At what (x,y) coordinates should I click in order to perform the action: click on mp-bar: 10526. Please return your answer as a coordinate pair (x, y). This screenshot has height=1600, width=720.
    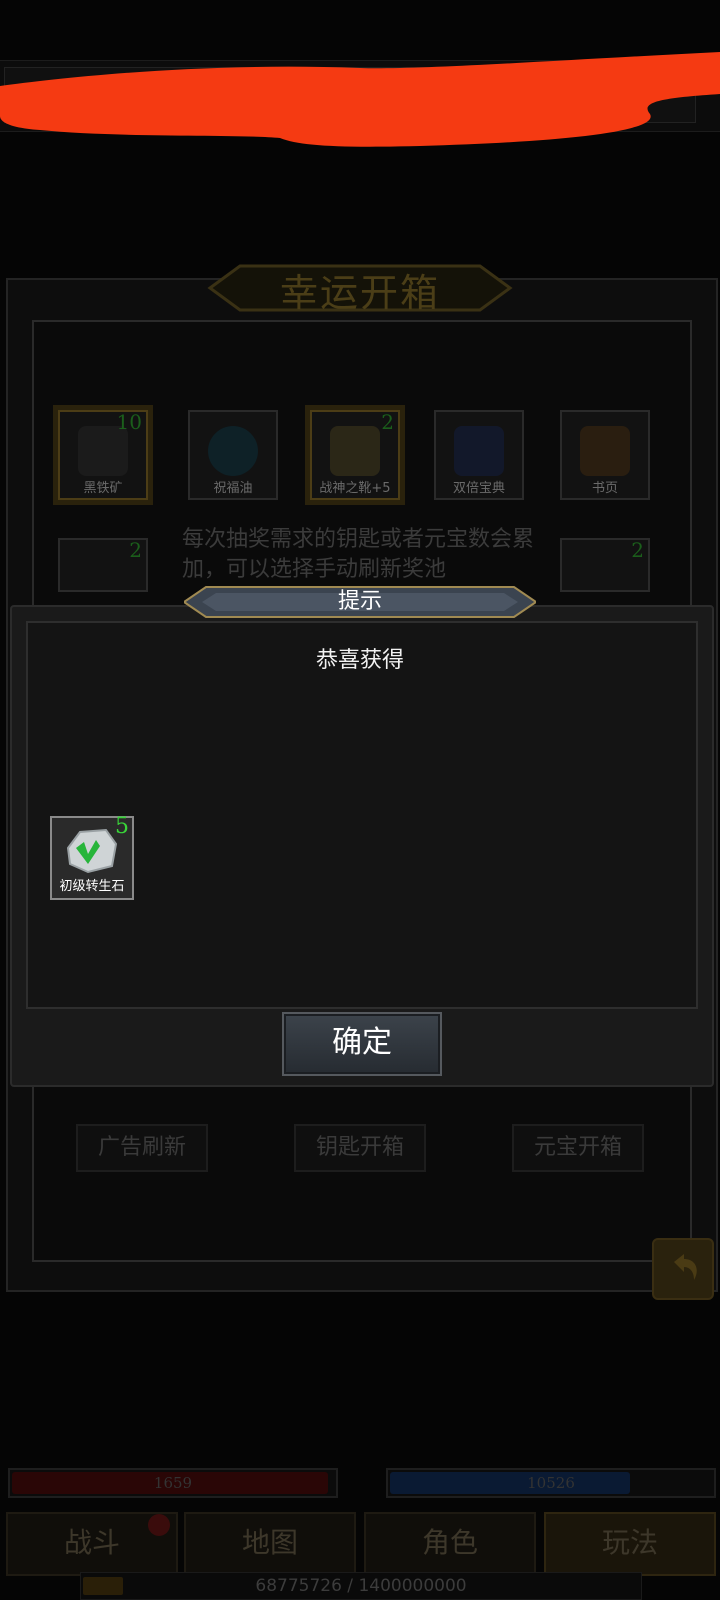
    Looking at the image, I should click on (551, 1483).